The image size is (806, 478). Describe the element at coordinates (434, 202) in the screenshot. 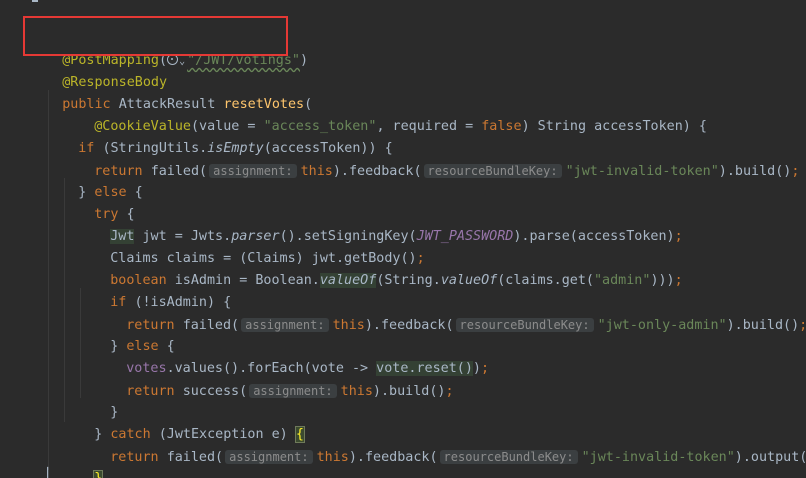

I see `code-line: try {` at that location.